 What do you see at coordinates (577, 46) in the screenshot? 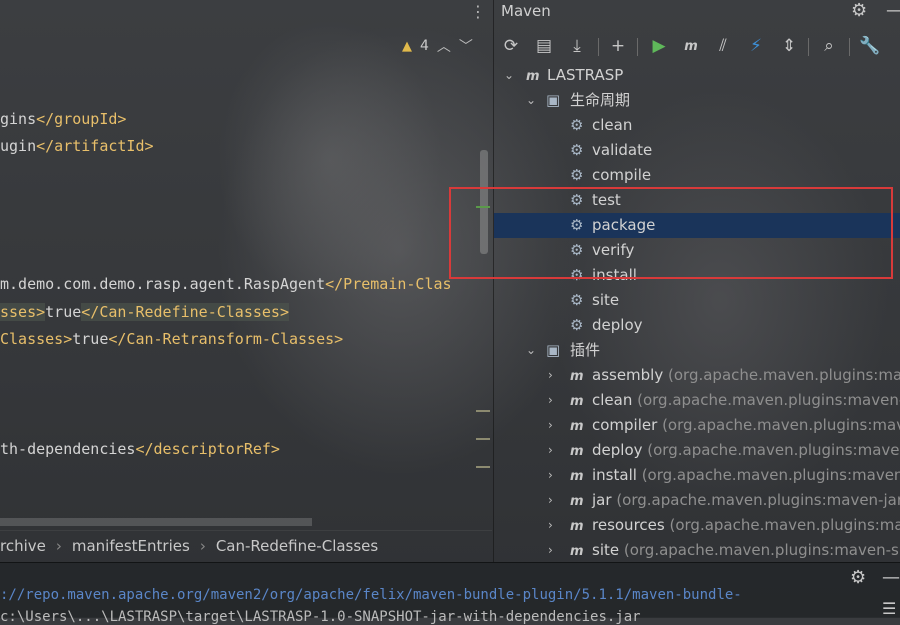
I see `download-icon: ⤓` at bounding box center [577, 46].